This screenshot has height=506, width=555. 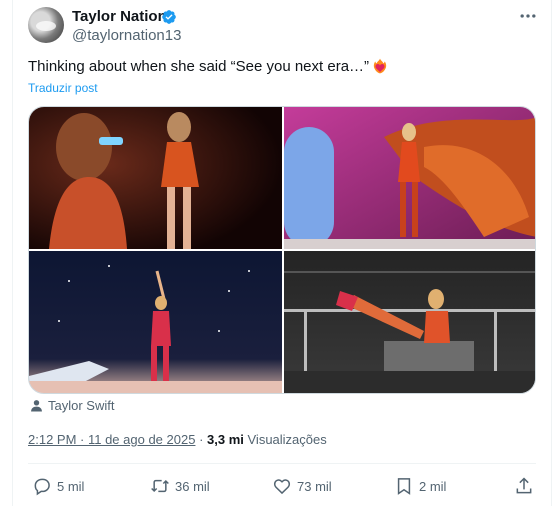 I want to click on reply-count: 5 mil, so click(x=71, y=486).